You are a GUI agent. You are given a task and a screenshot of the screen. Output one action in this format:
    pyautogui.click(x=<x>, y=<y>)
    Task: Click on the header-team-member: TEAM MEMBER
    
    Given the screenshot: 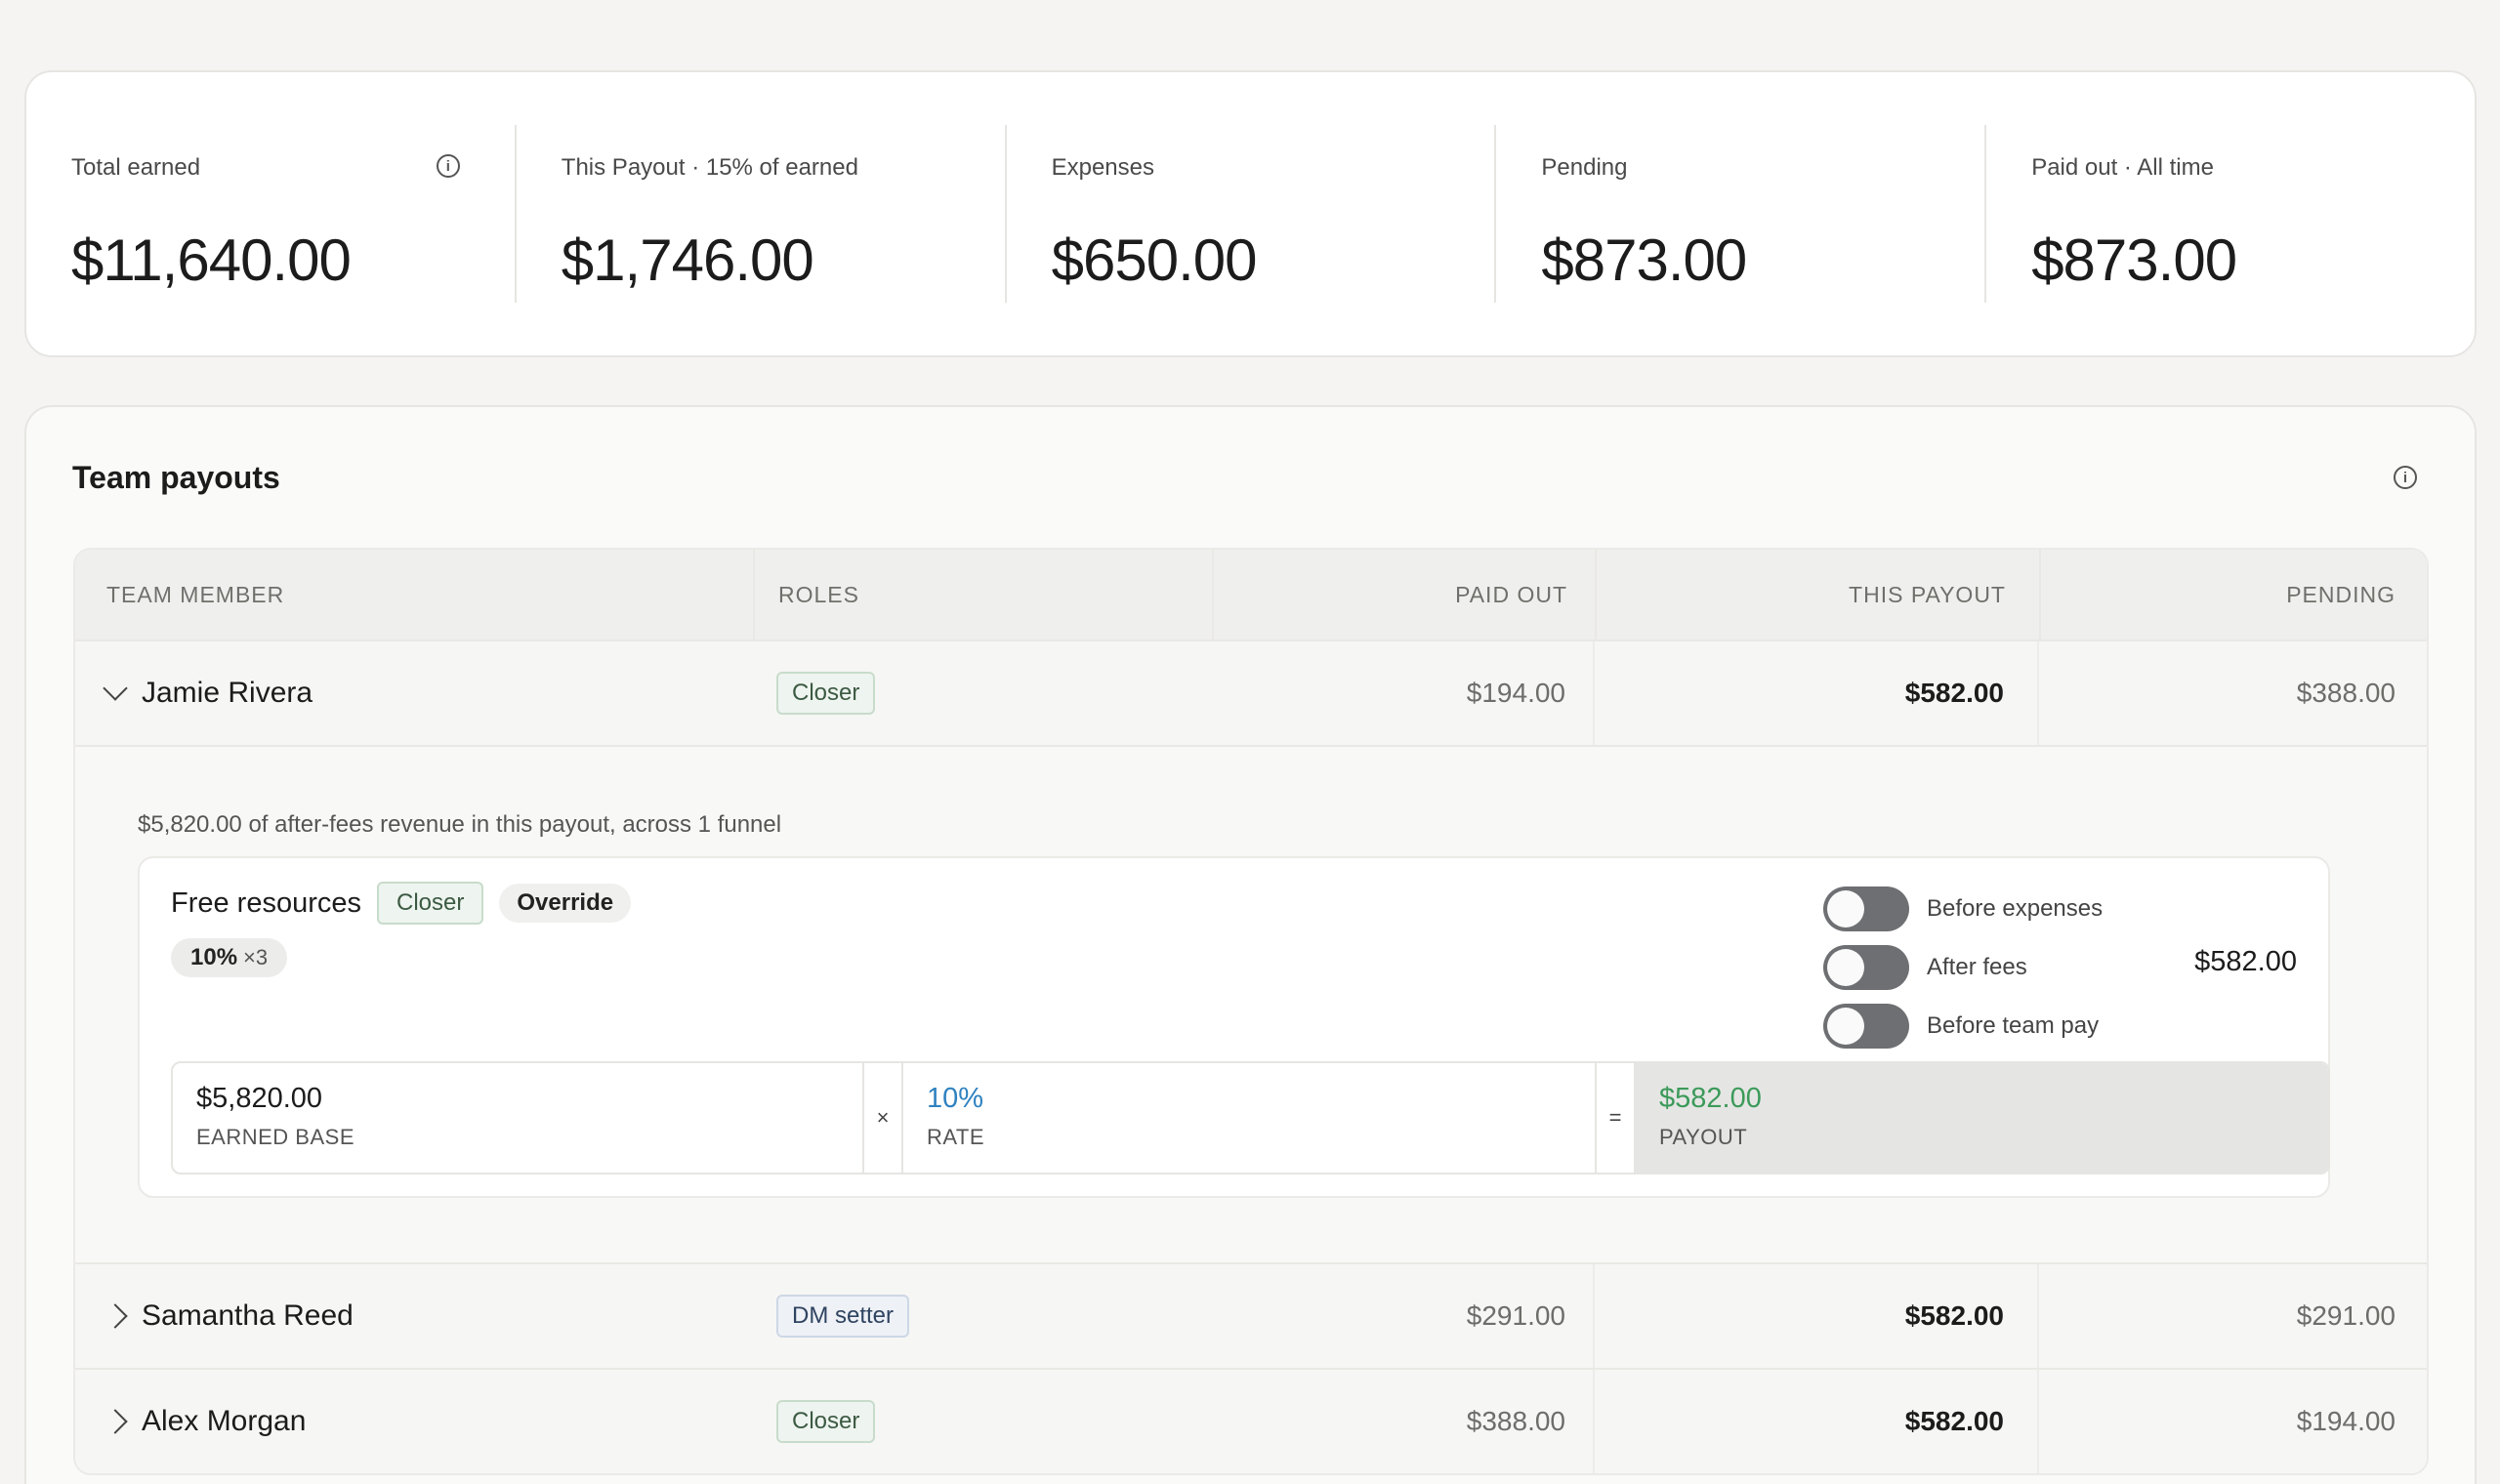 What is the action you would take?
    pyautogui.click(x=414, y=594)
    